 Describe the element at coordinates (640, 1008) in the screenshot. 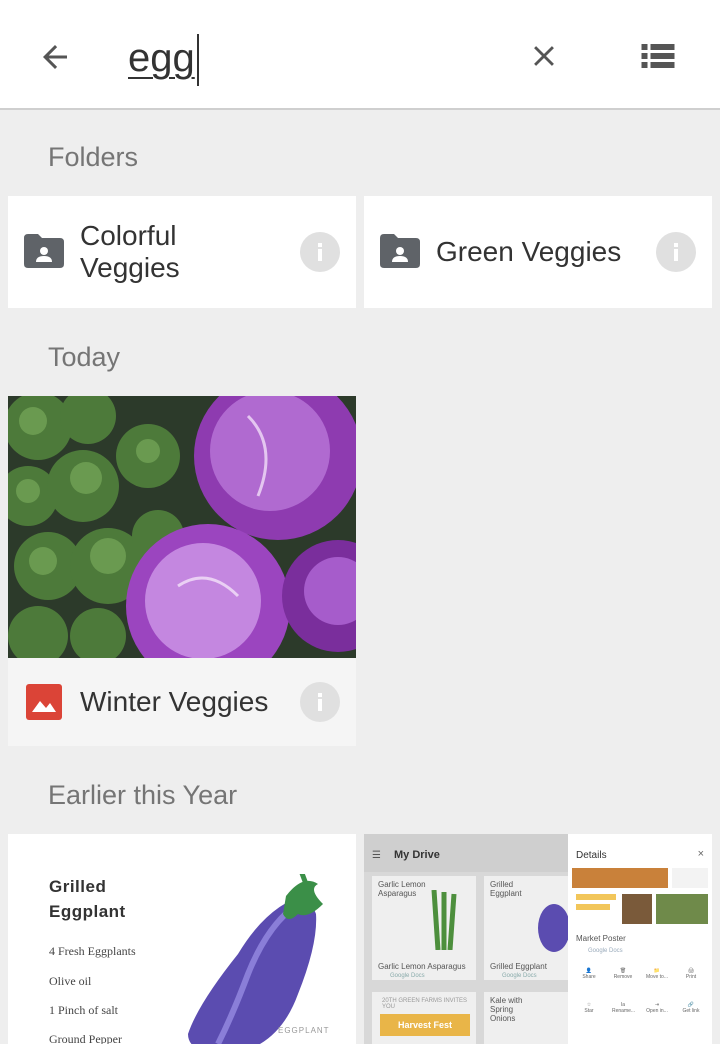

I see `details-actions-row: ☆ Star Ia Rename... ⇥ Open in... 🔗 Get link` at that location.